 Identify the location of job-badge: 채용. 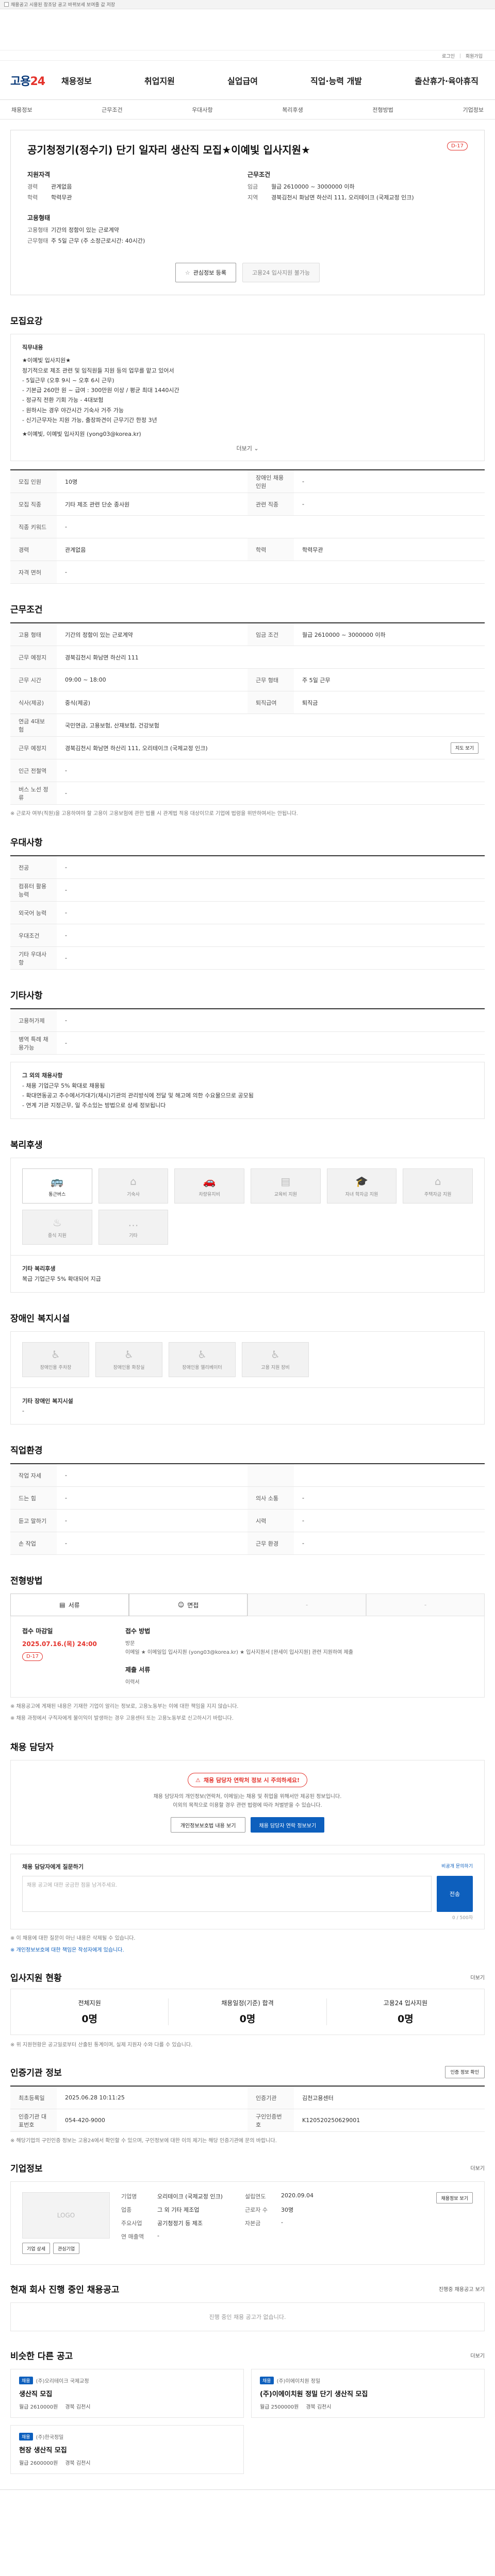
(26, 2381).